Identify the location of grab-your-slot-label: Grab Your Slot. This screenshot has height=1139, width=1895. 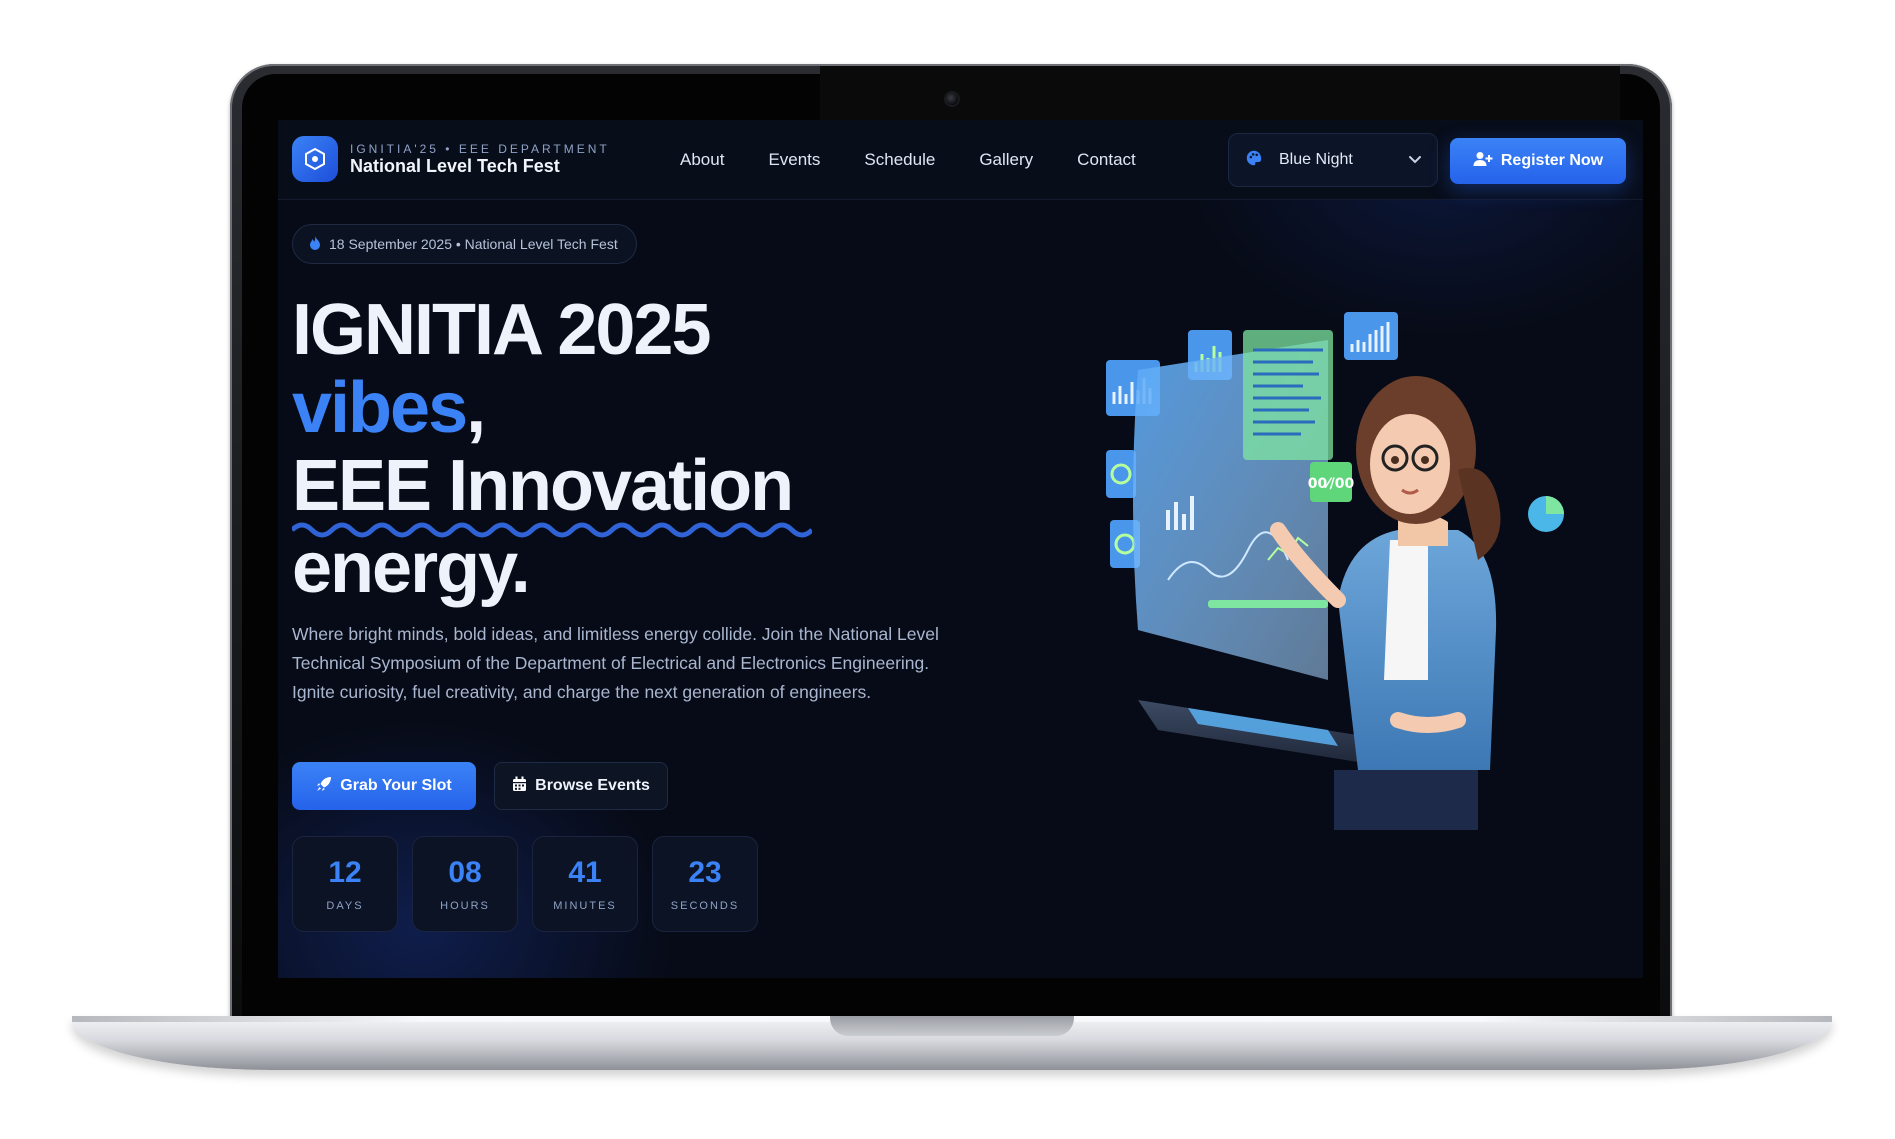
(396, 785).